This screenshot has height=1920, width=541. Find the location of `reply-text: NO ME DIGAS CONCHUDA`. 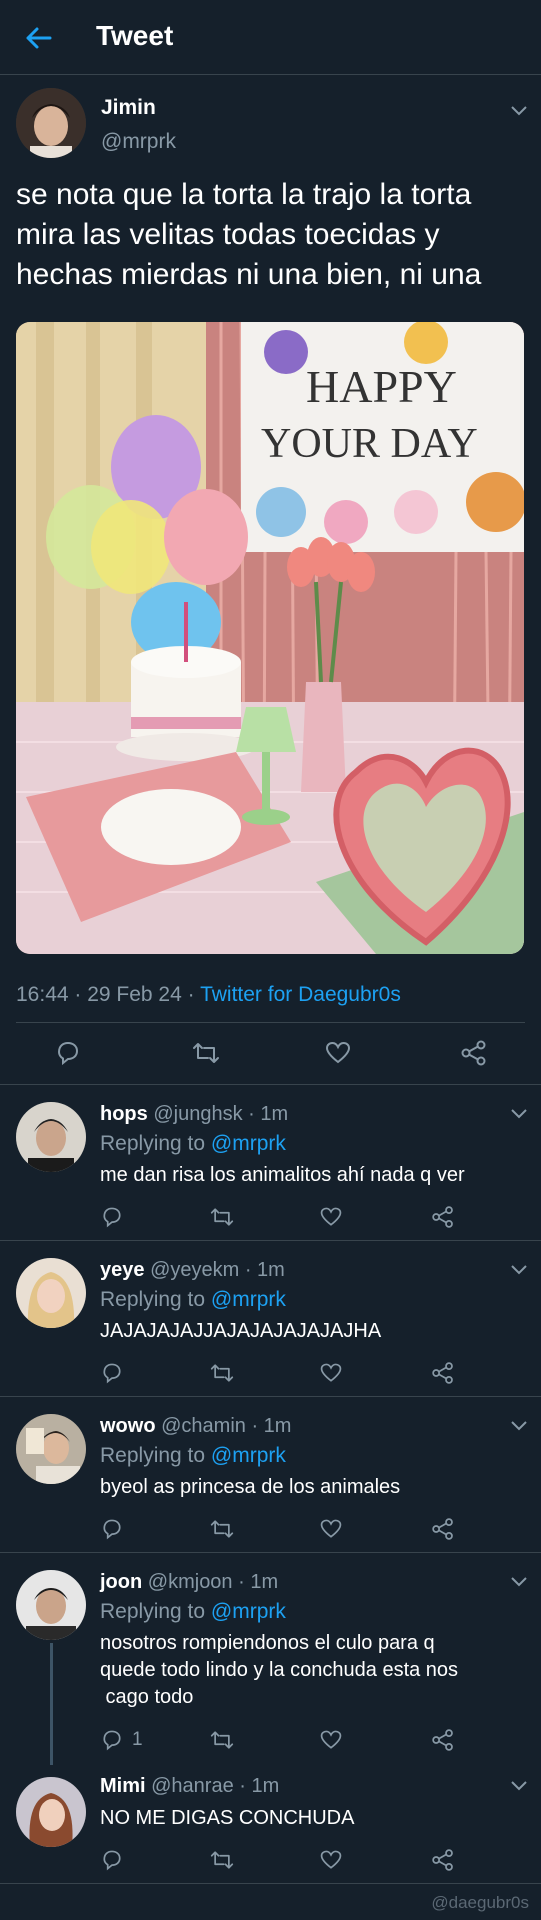

reply-text: NO ME DIGAS CONCHUDA is located at coordinates (305, 1818).